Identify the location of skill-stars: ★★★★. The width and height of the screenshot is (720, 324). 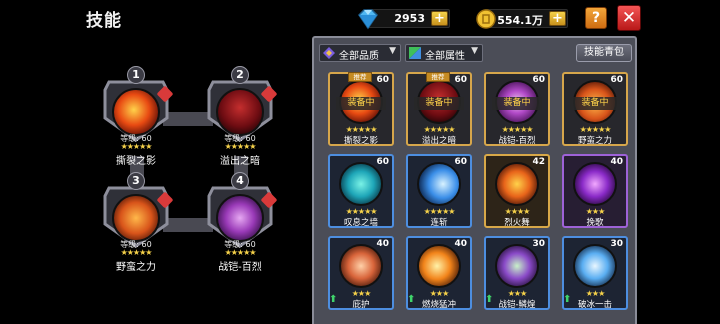
(517, 211).